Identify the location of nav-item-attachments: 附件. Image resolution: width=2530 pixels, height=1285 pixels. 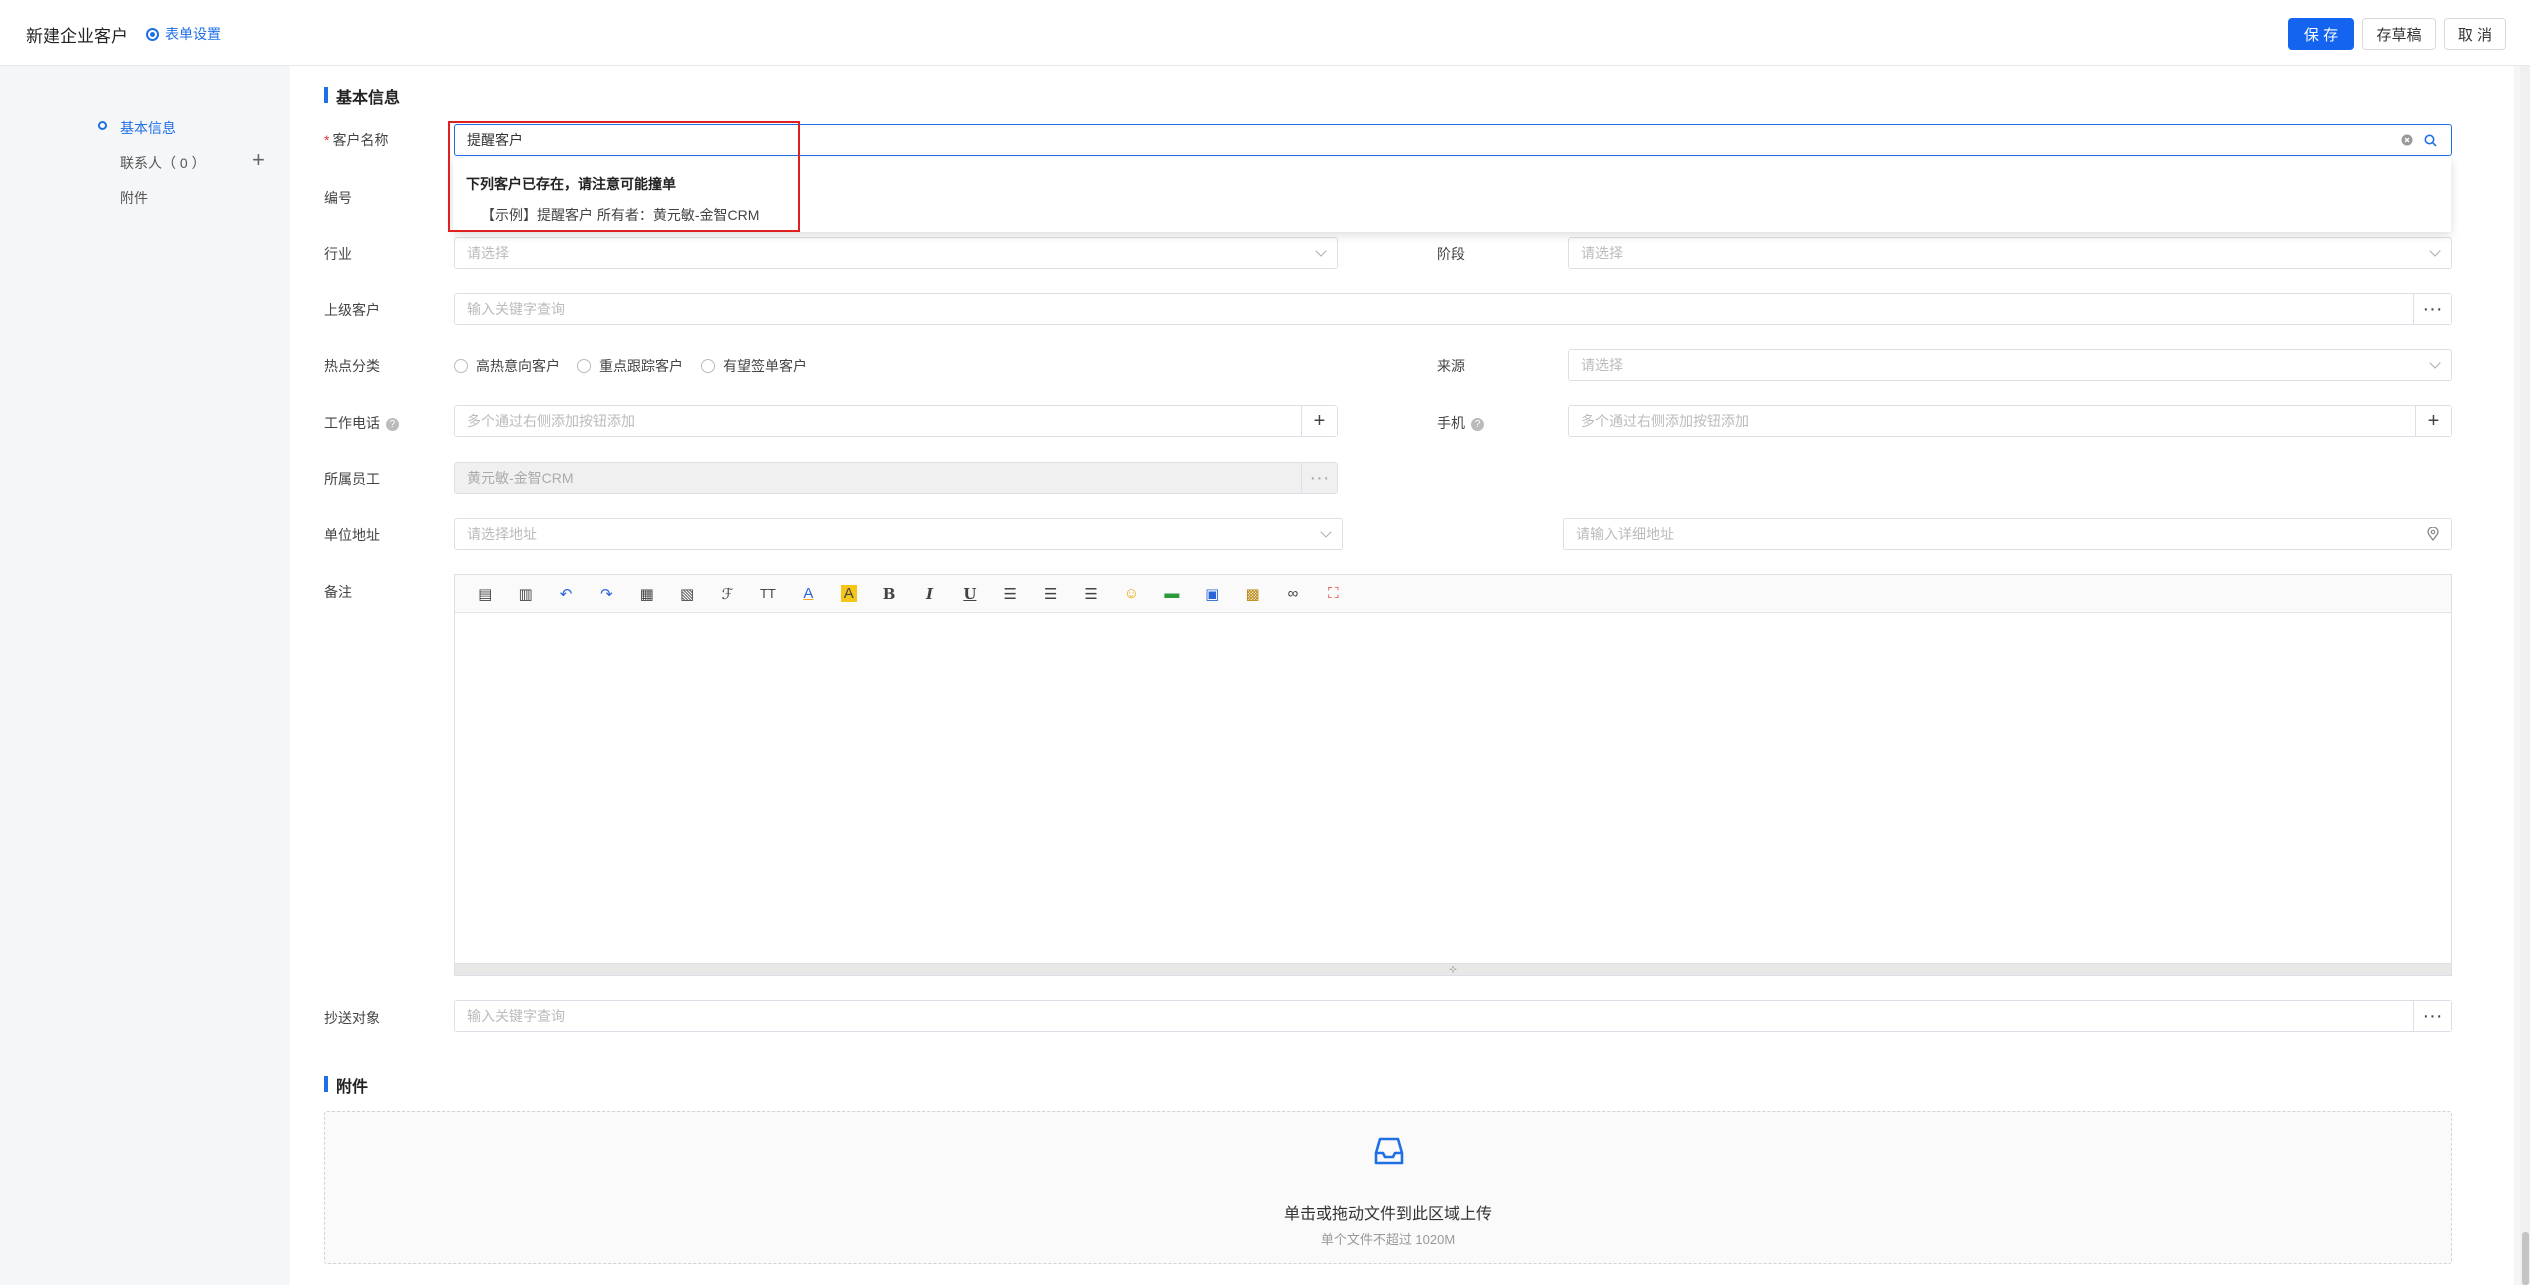
(134, 198).